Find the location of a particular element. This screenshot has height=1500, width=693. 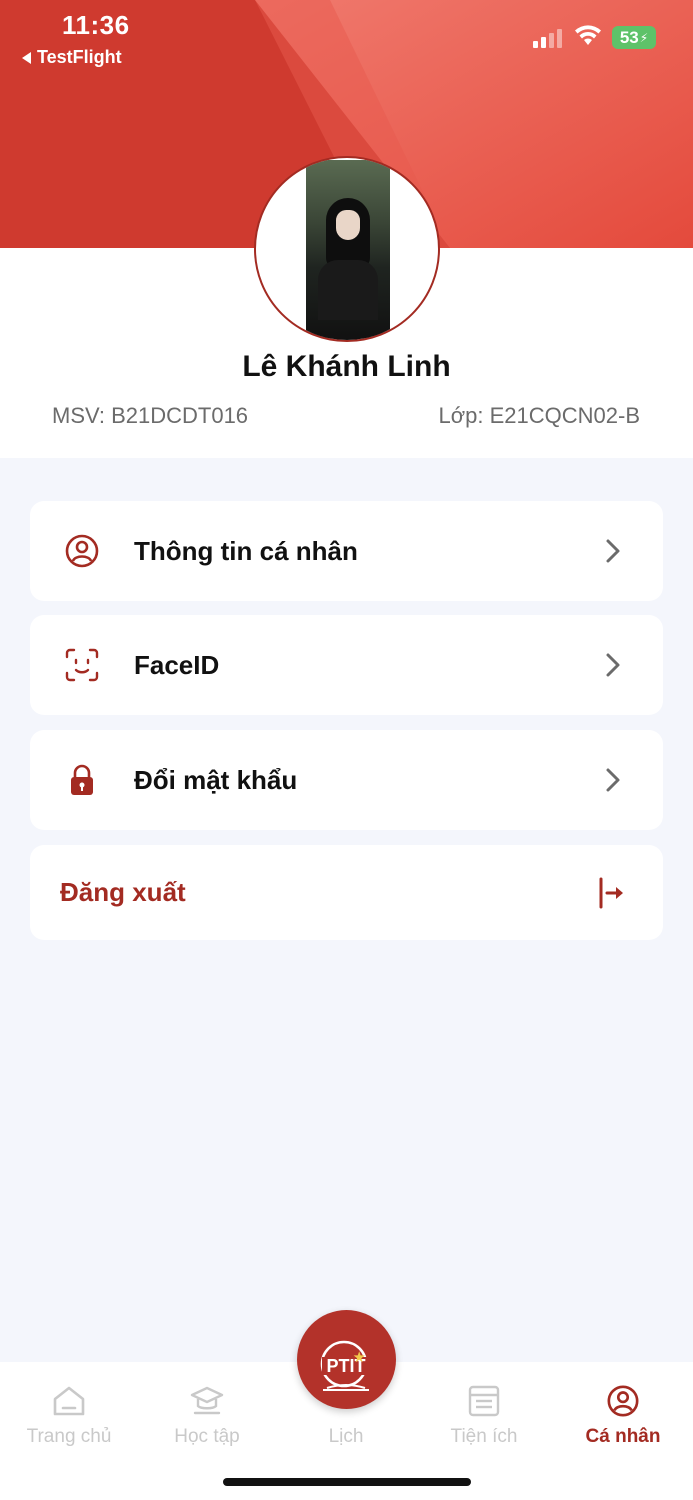

tab-schedule: Lịch is located at coordinates (346, 1416).